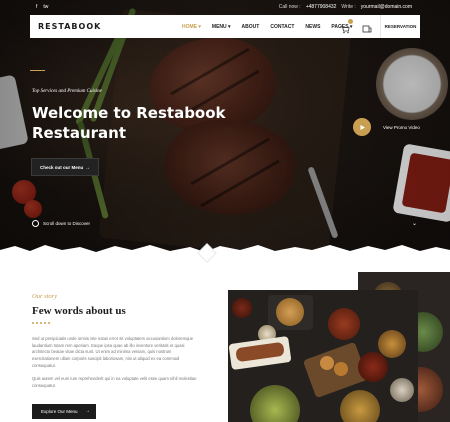 The image size is (450, 422). Describe the element at coordinates (386, 7) in the screenshot. I see `email-link: yourmail@domain.com` at that location.